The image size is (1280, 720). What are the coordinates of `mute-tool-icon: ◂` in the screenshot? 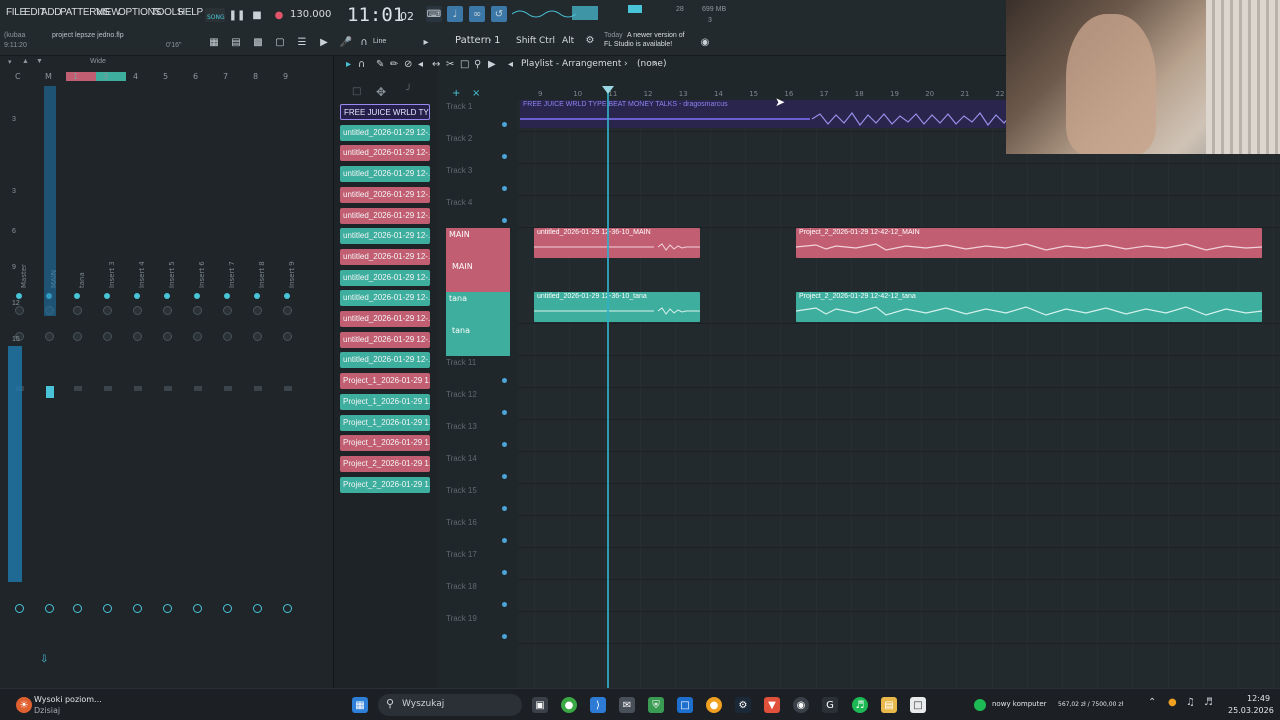 It's located at (420, 64).